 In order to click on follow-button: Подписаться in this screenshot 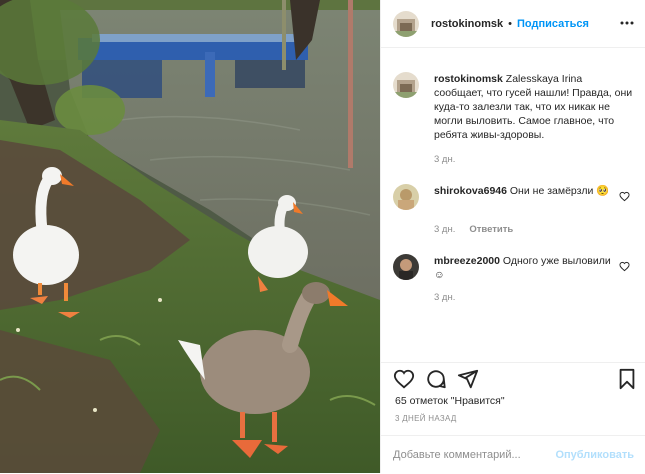, I will do `click(553, 24)`.